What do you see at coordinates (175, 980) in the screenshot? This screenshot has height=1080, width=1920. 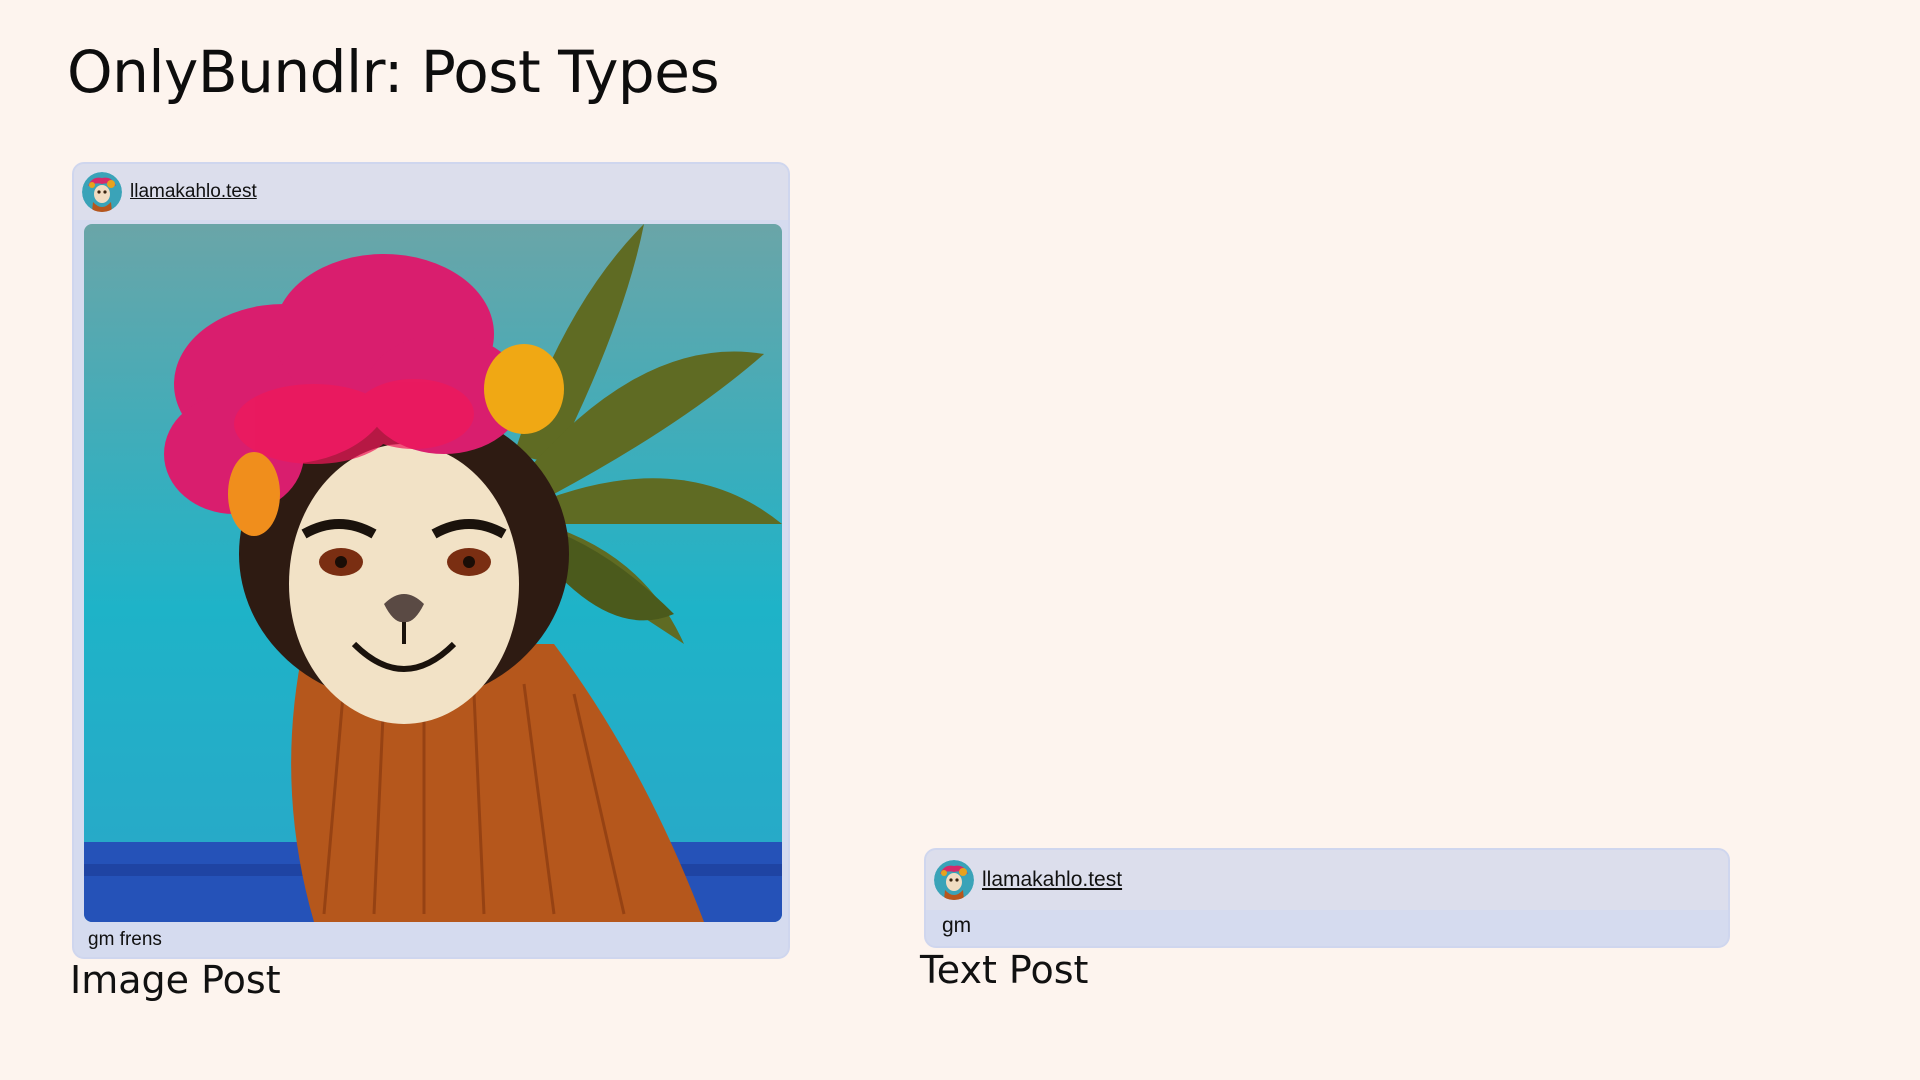 I see `image-post-label: Image Post` at bounding box center [175, 980].